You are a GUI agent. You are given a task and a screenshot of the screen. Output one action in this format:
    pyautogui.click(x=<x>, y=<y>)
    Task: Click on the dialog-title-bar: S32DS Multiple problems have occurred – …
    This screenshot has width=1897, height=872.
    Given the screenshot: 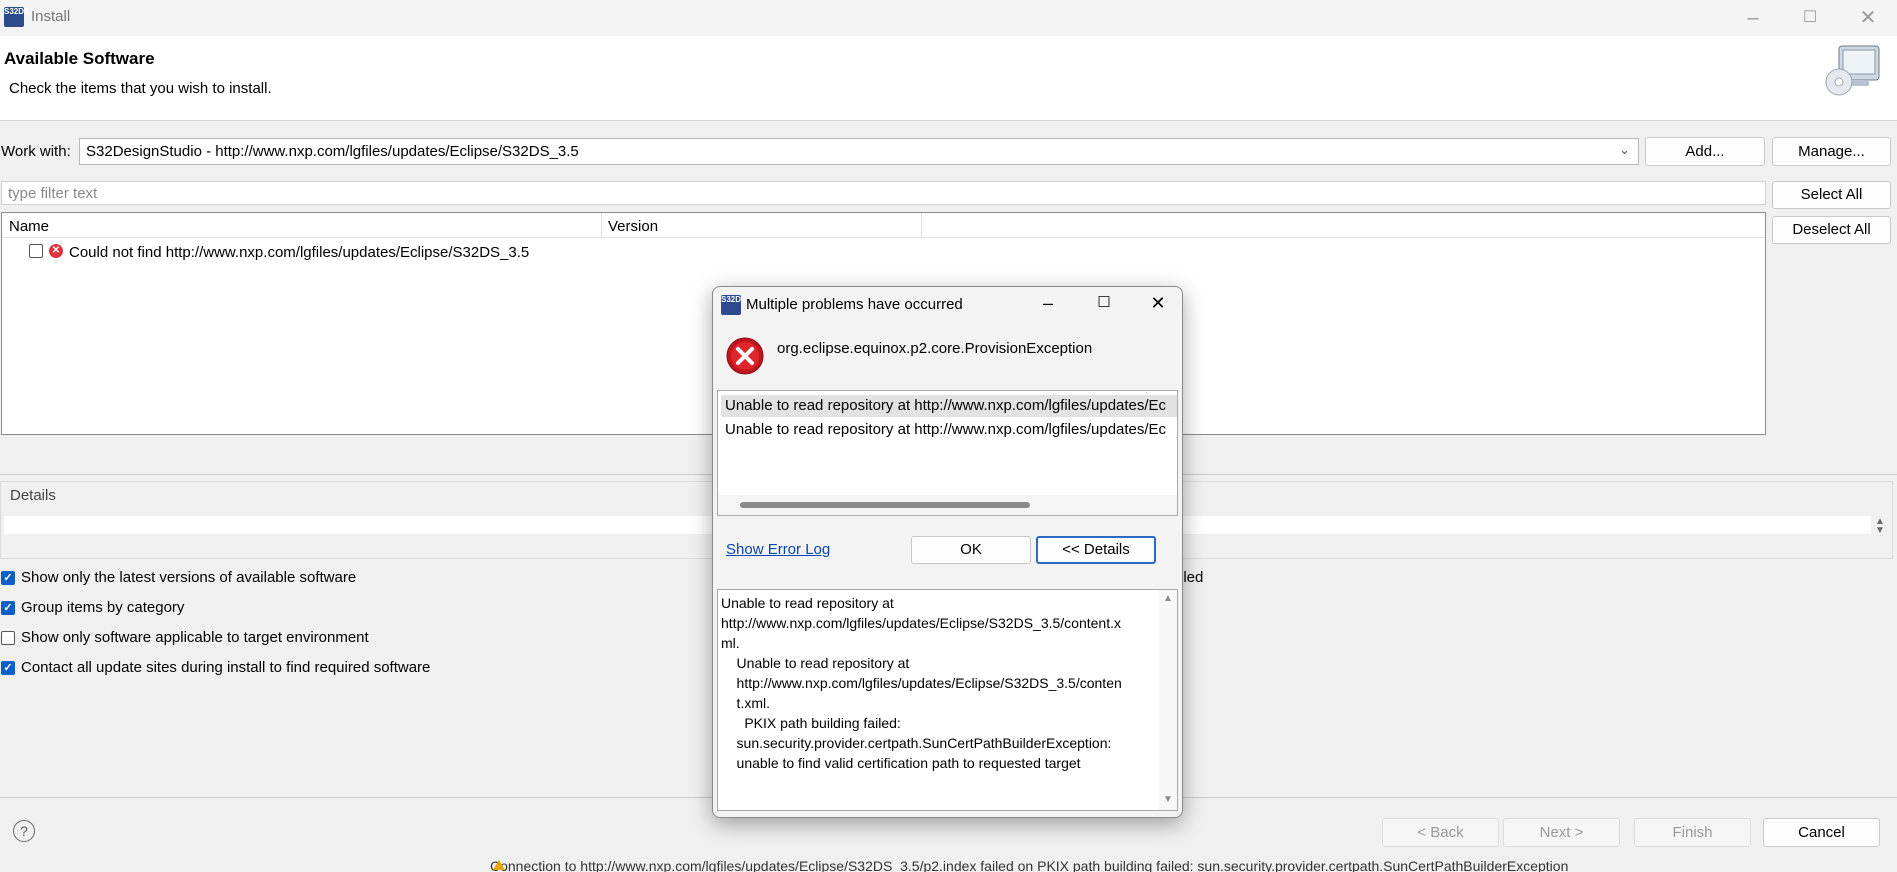 What is the action you would take?
    pyautogui.click(x=947, y=304)
    